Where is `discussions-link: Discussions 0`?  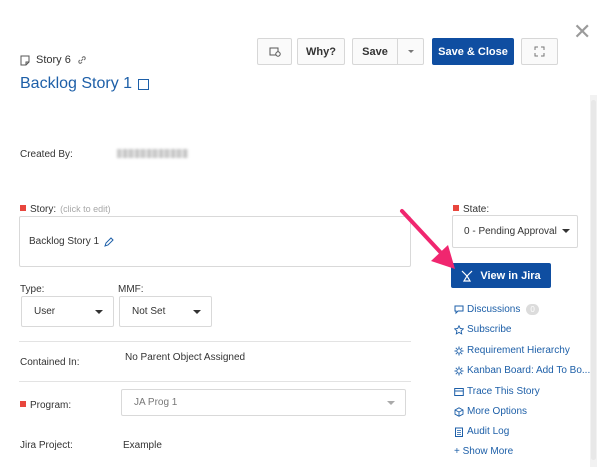 discussions-link: Discussions 0 is located at coordinates (496, 309).